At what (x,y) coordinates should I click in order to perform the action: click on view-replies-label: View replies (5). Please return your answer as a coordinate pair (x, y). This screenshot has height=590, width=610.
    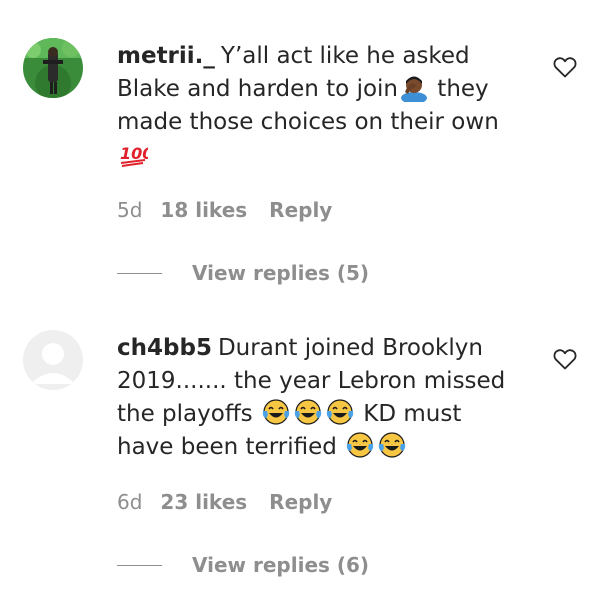
    Looking at the image, I should click on (281, 273).